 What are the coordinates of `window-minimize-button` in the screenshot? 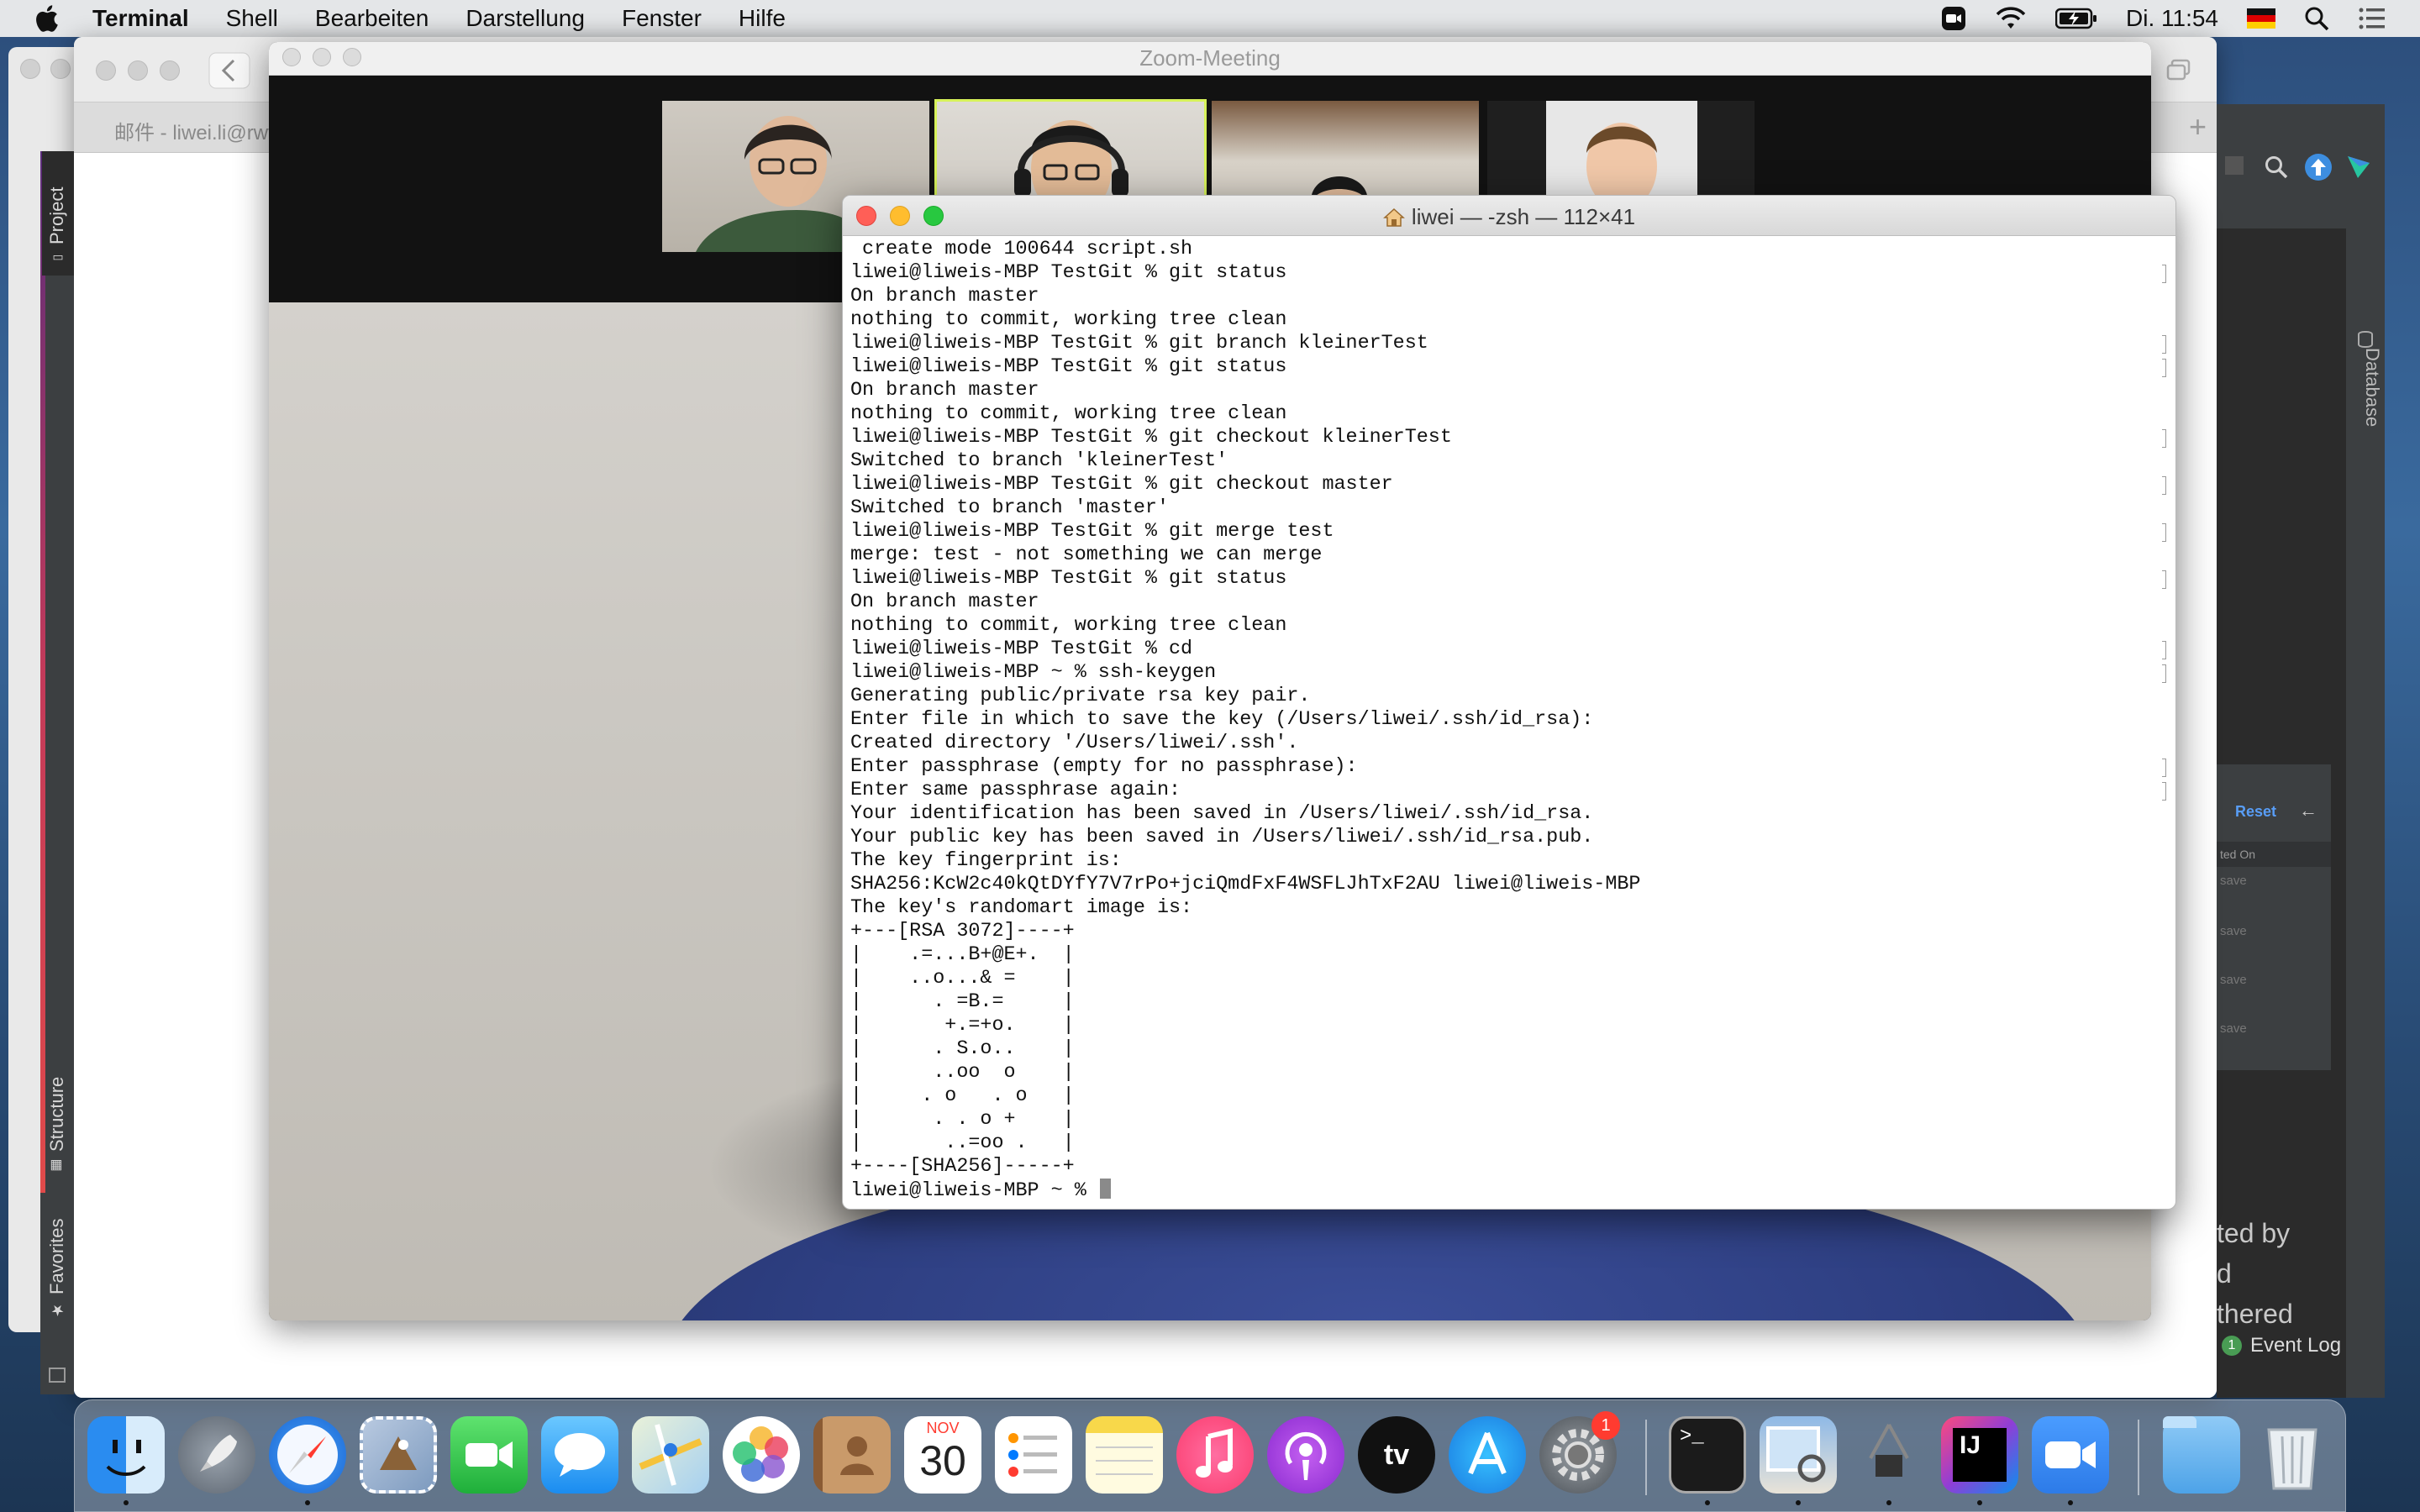 It's located at (60, 69).